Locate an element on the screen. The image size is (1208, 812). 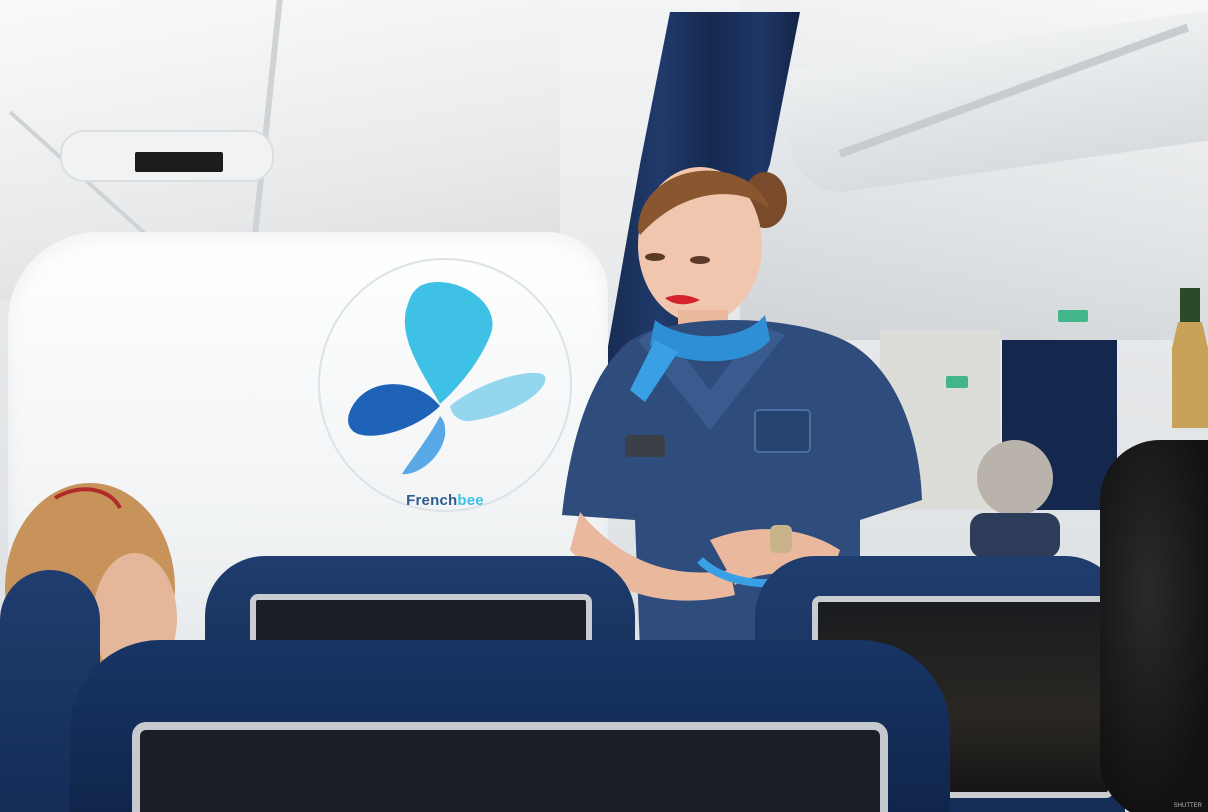
passenger-foreground-right is located at coordinates (1154, 626).